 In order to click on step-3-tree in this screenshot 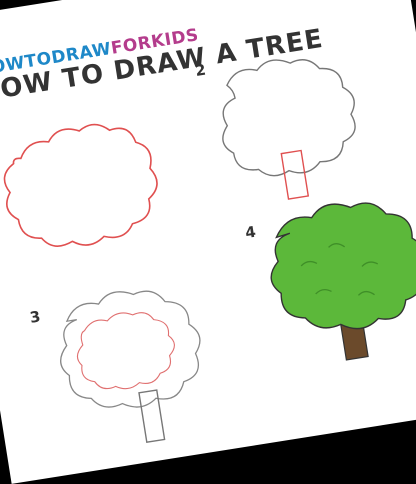, I will do `click(130, 367)`.